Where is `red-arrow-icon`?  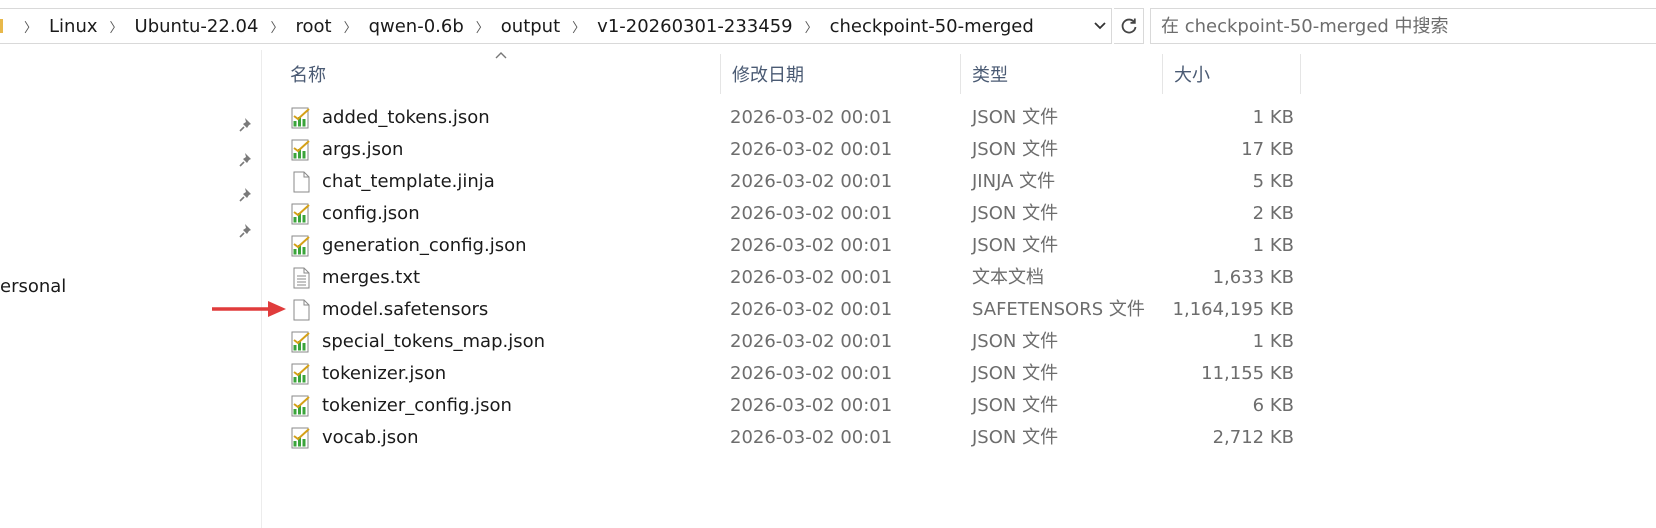 red-arrow-icon is located at coordinates (249, 309).